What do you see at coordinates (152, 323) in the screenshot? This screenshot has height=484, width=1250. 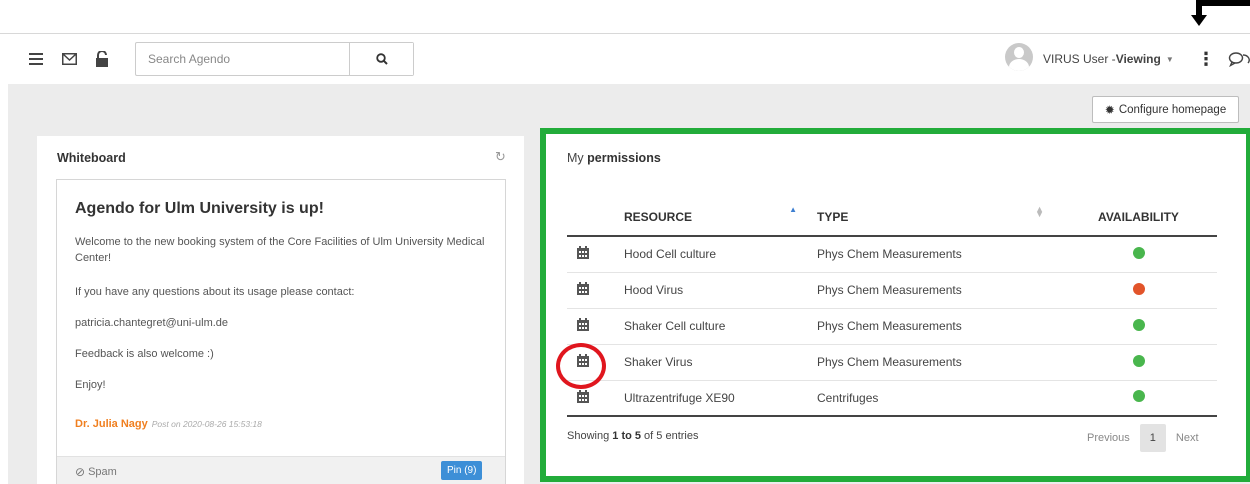 I see `post-email: patricia.chantegret@uni-ulm.de` at bounding box center [152, 323].